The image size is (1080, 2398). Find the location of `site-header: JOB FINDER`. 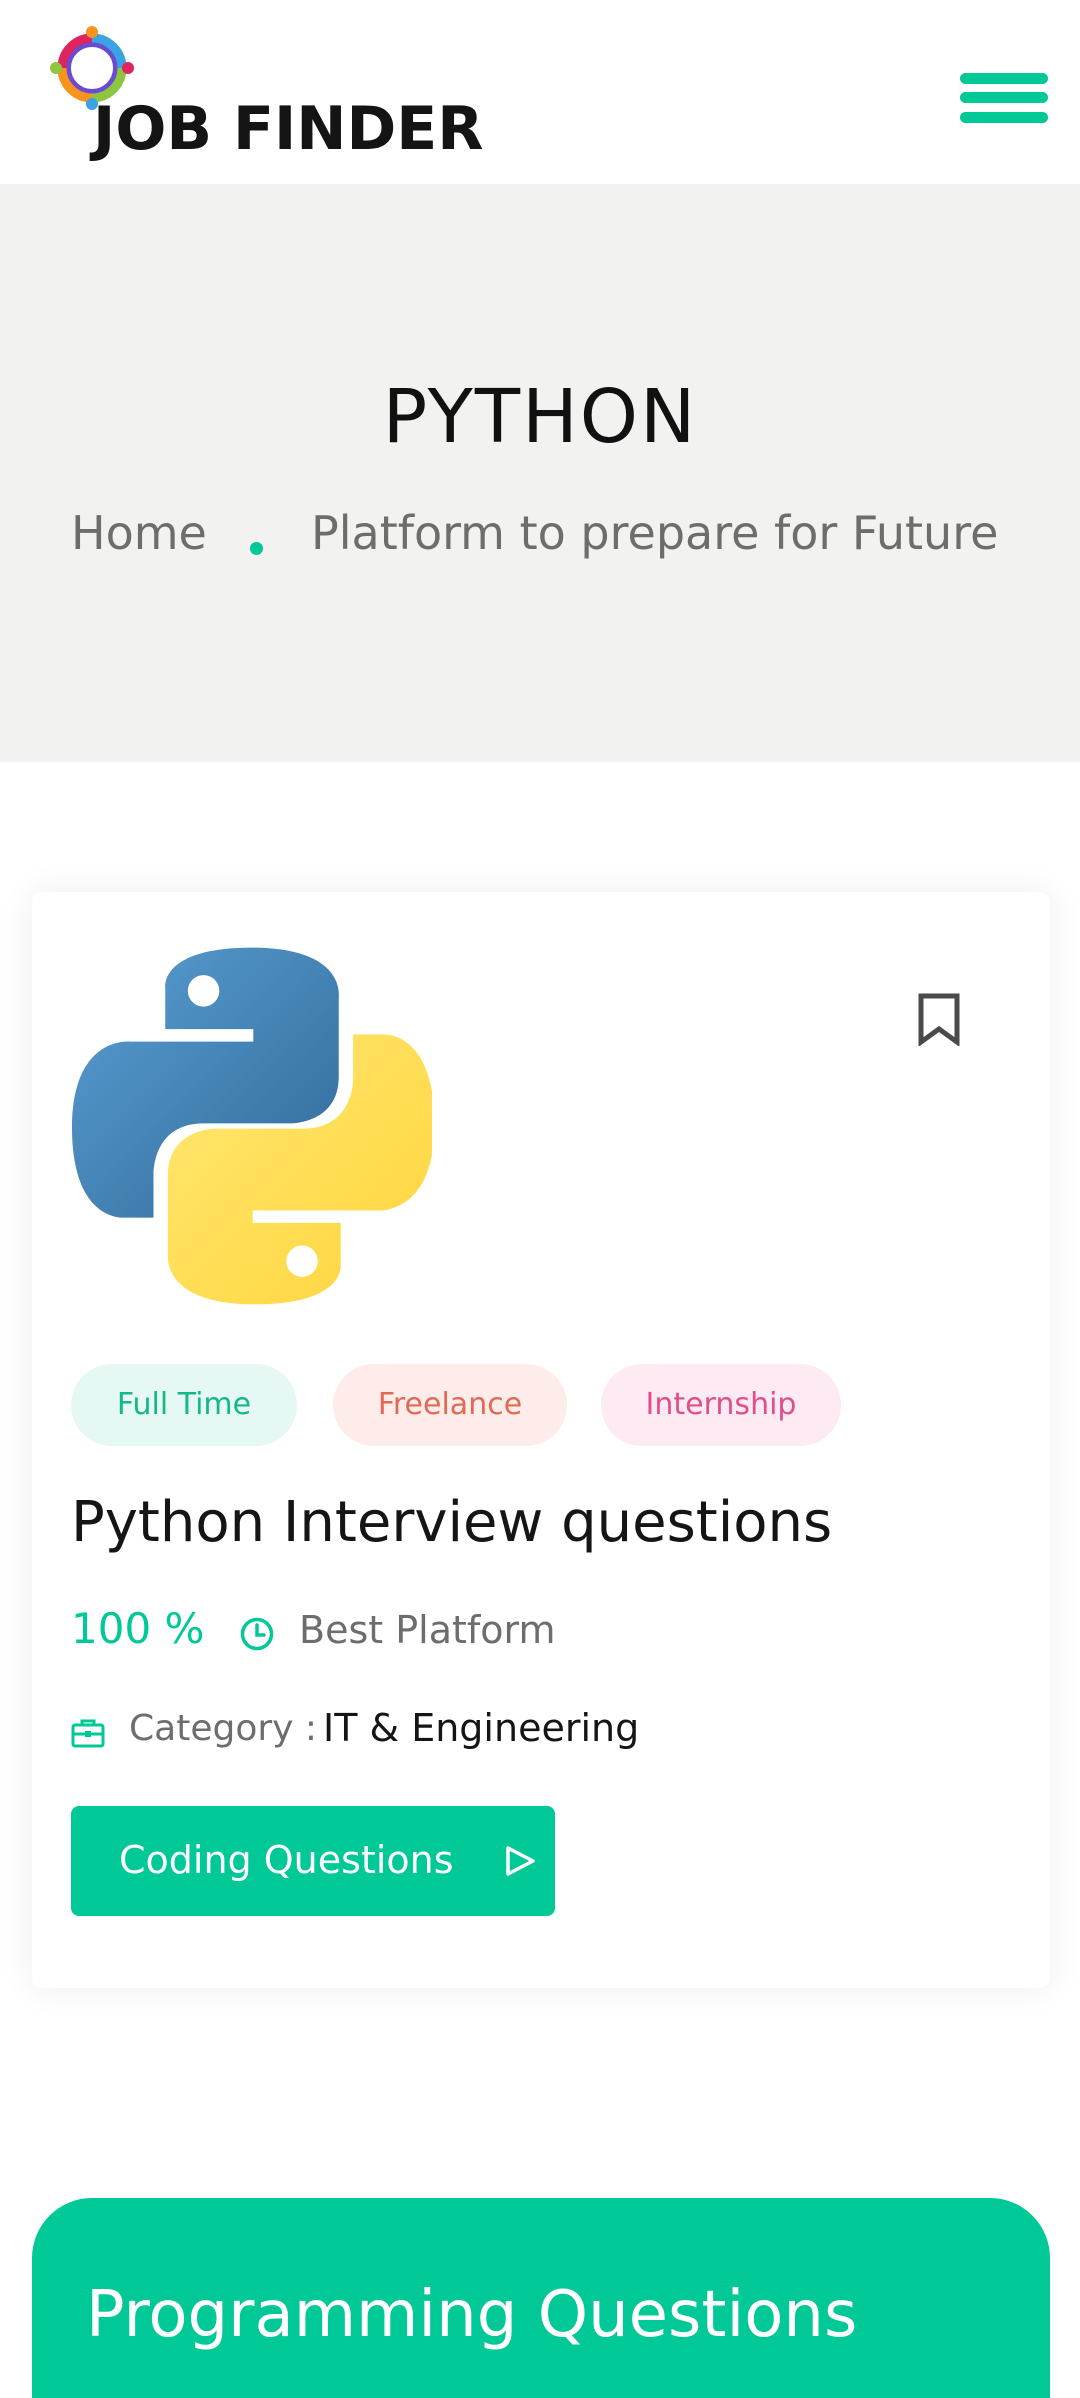

site-header: JOB FINDER is located at coordinates (540, 92).